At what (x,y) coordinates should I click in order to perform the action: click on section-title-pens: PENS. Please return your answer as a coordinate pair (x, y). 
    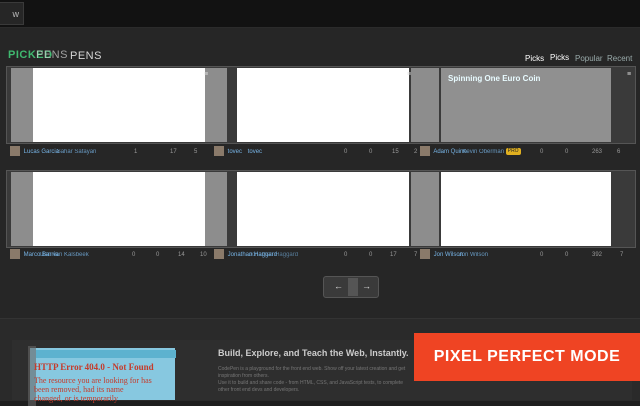
    Looking at the image, I should click on (86, 55).